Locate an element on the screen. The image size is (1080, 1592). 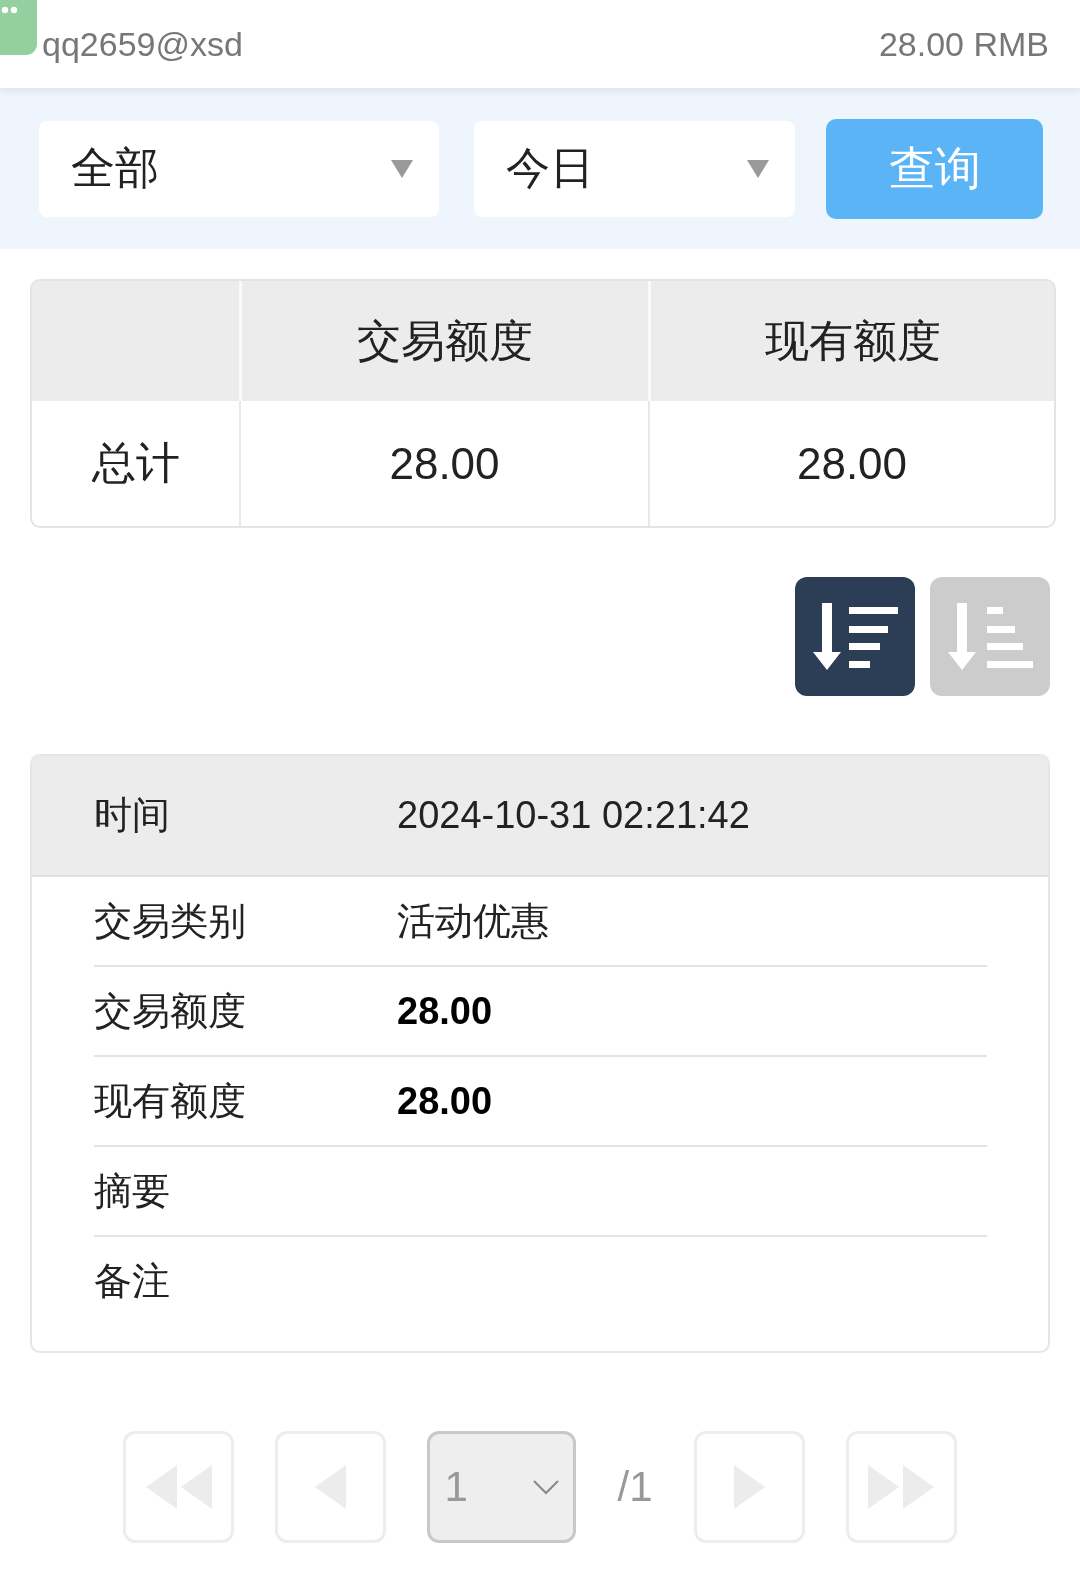
balance-label: 28.00 RMB is located at coordinates (963, 44).